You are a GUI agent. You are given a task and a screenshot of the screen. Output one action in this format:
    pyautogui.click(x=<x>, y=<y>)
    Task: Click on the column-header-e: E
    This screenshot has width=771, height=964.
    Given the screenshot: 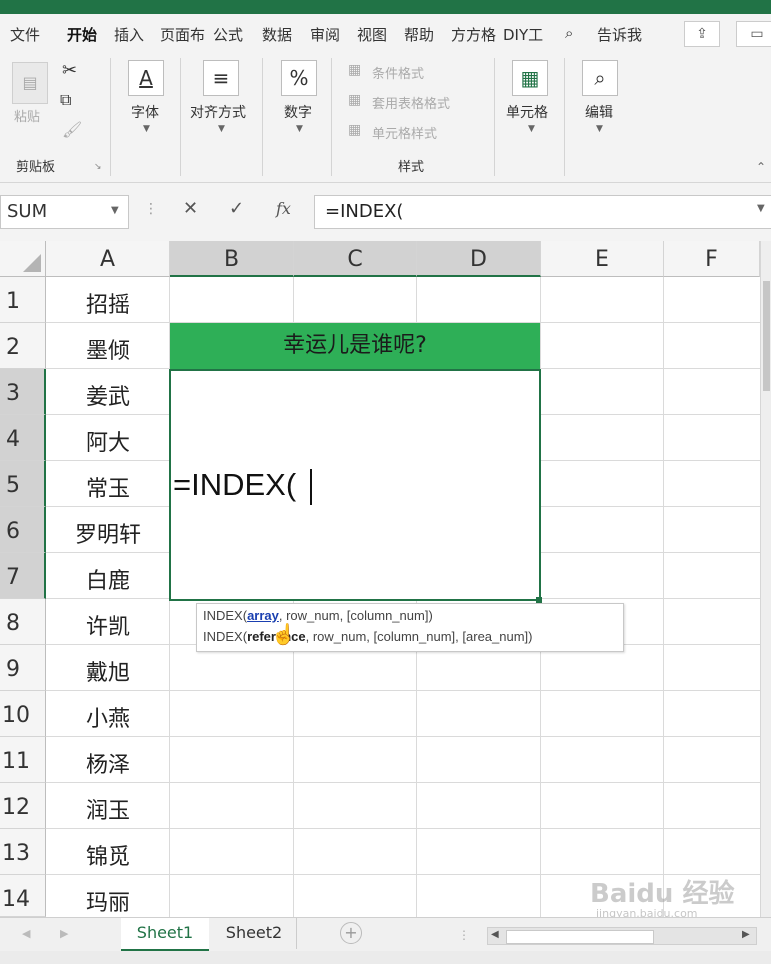 What is the action you would take?
    pyautogui.click(x=602, y=259)
    